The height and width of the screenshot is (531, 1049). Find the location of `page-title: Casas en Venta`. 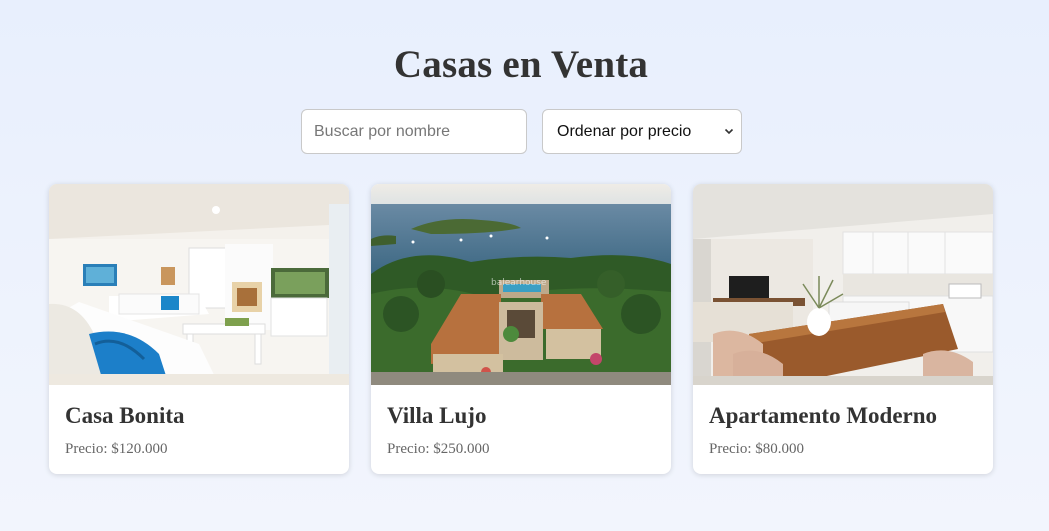

page-title: Casas en Venta is located at coordinates (521, 64).